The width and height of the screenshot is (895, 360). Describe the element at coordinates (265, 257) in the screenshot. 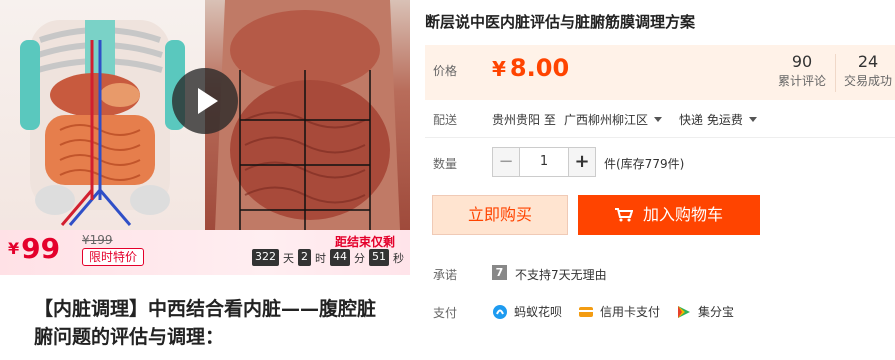

I see `countdown-days: 322` at that location.